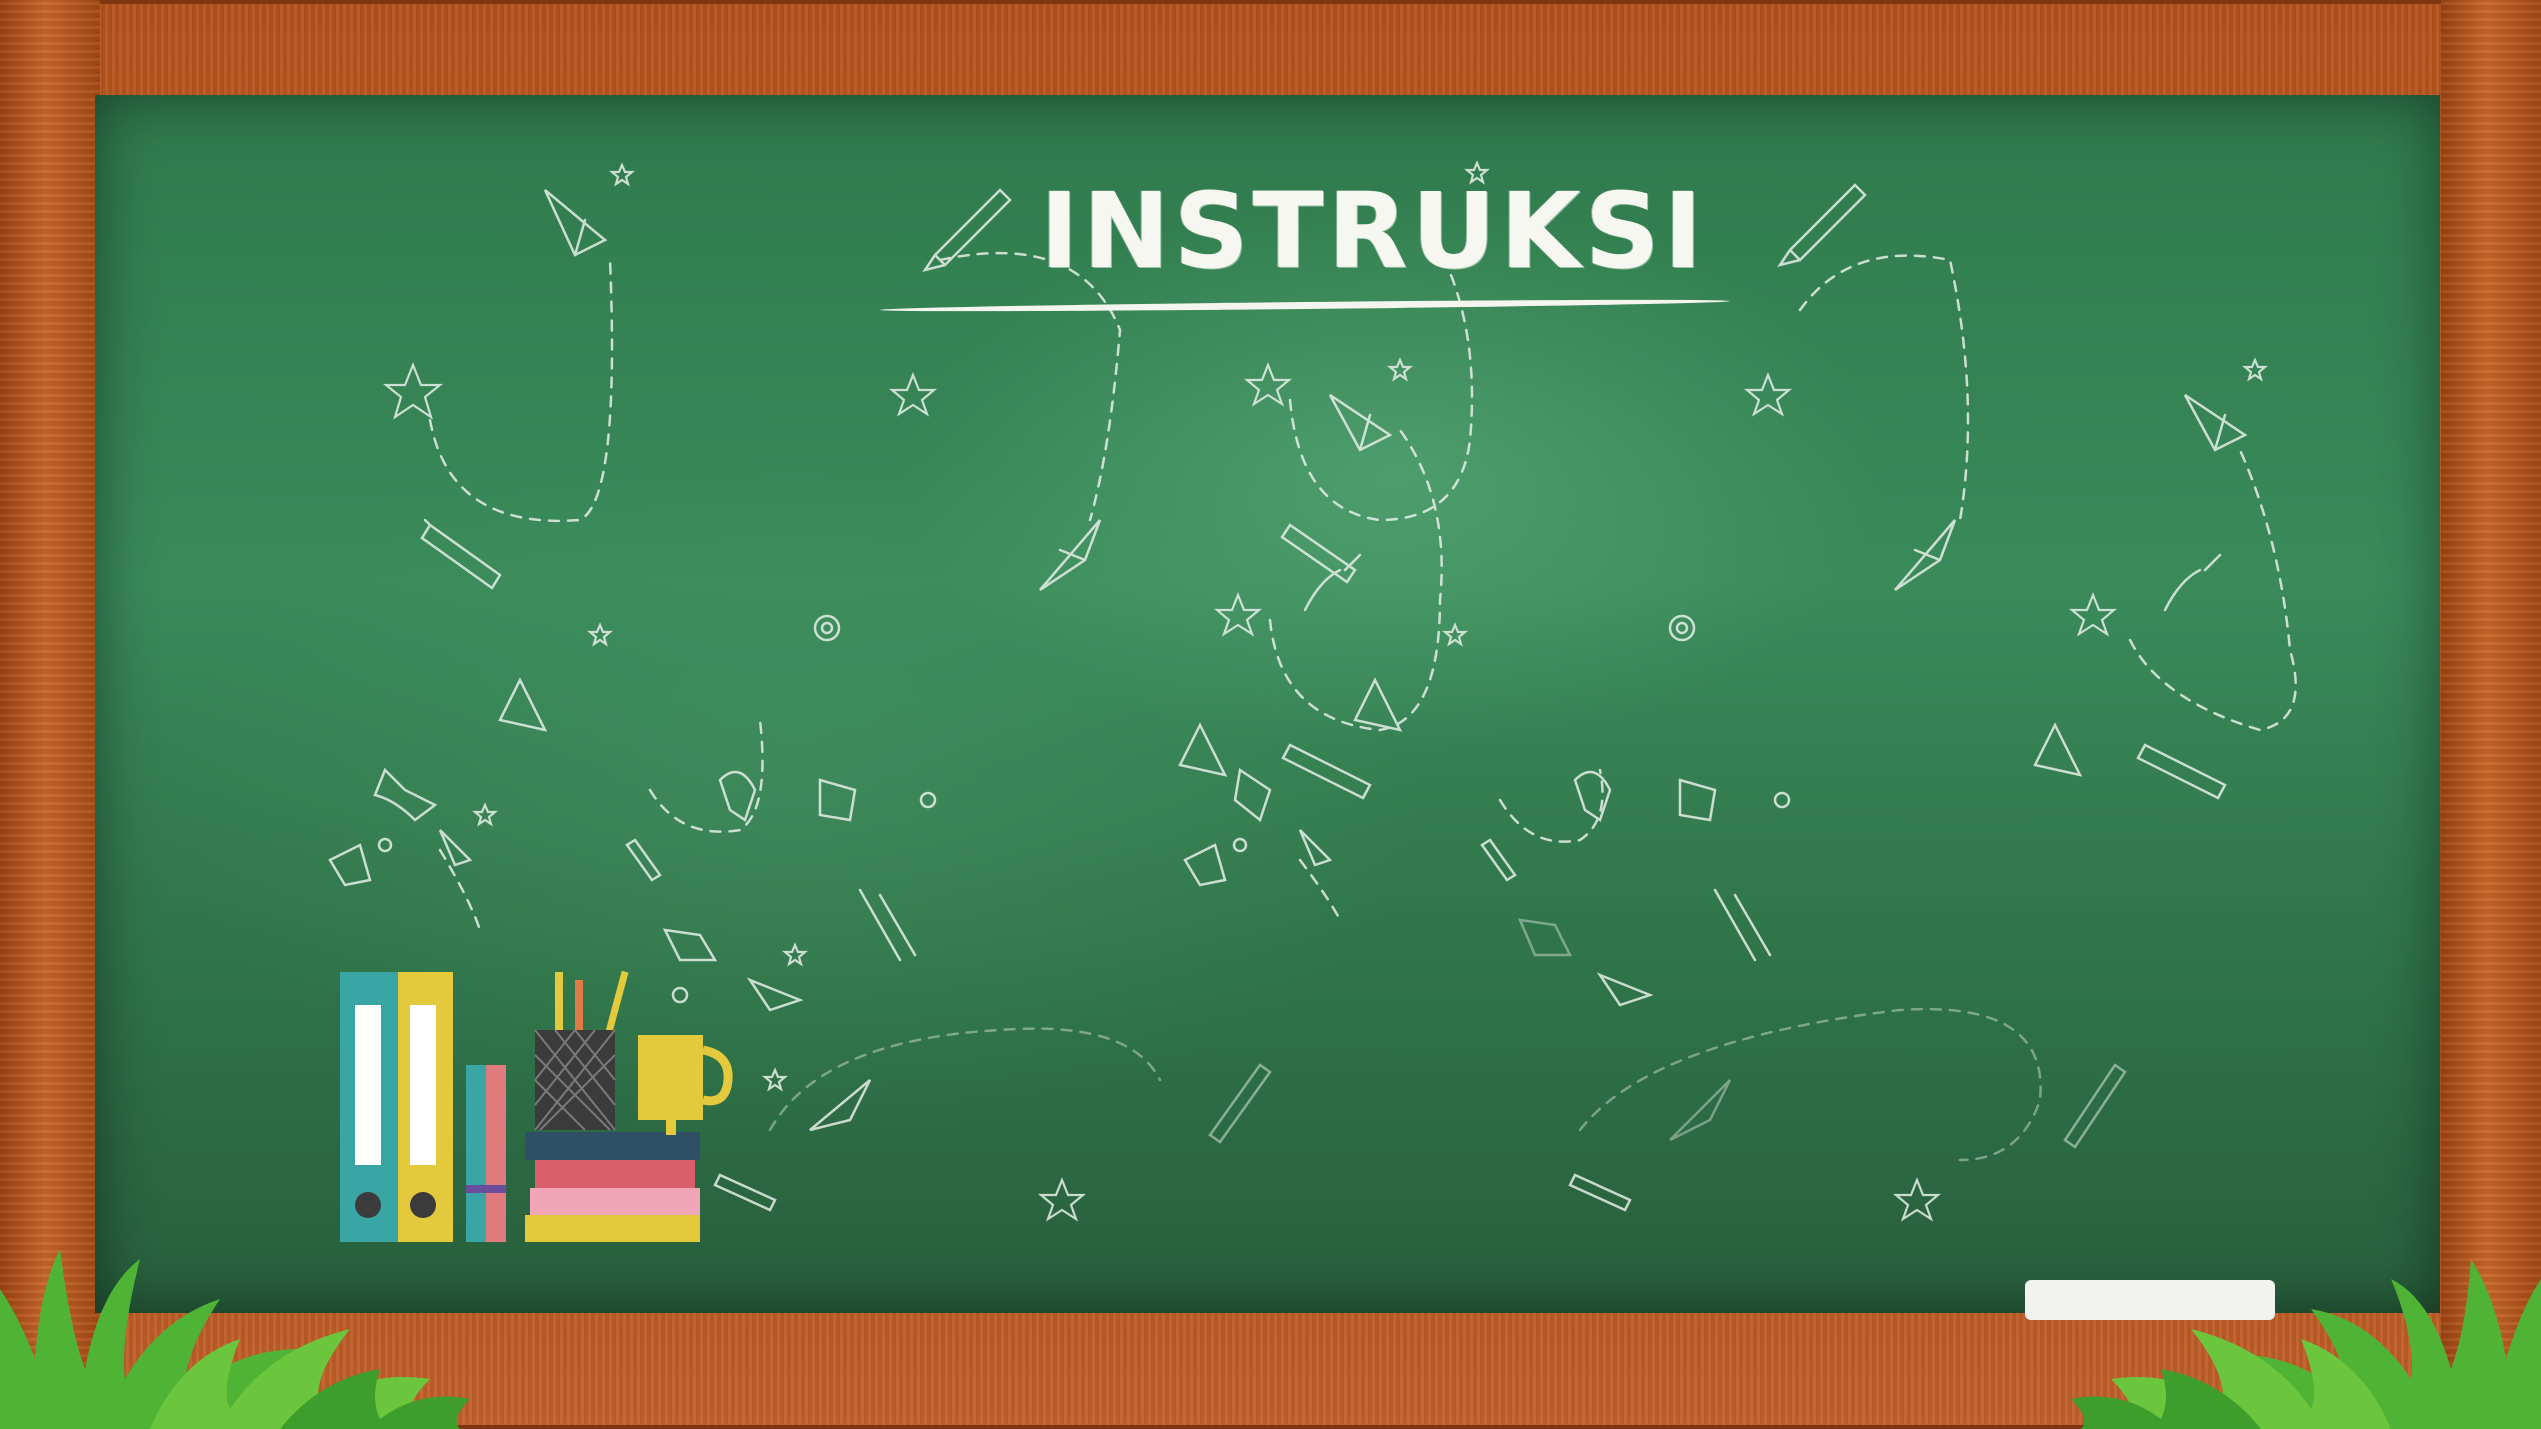 The width and height of the screenshot is (2541, 1429). What do you see at coordinates (581, 1050) in the screenshot?
I see `pencil-cup` at bounding box center [581, 1050].